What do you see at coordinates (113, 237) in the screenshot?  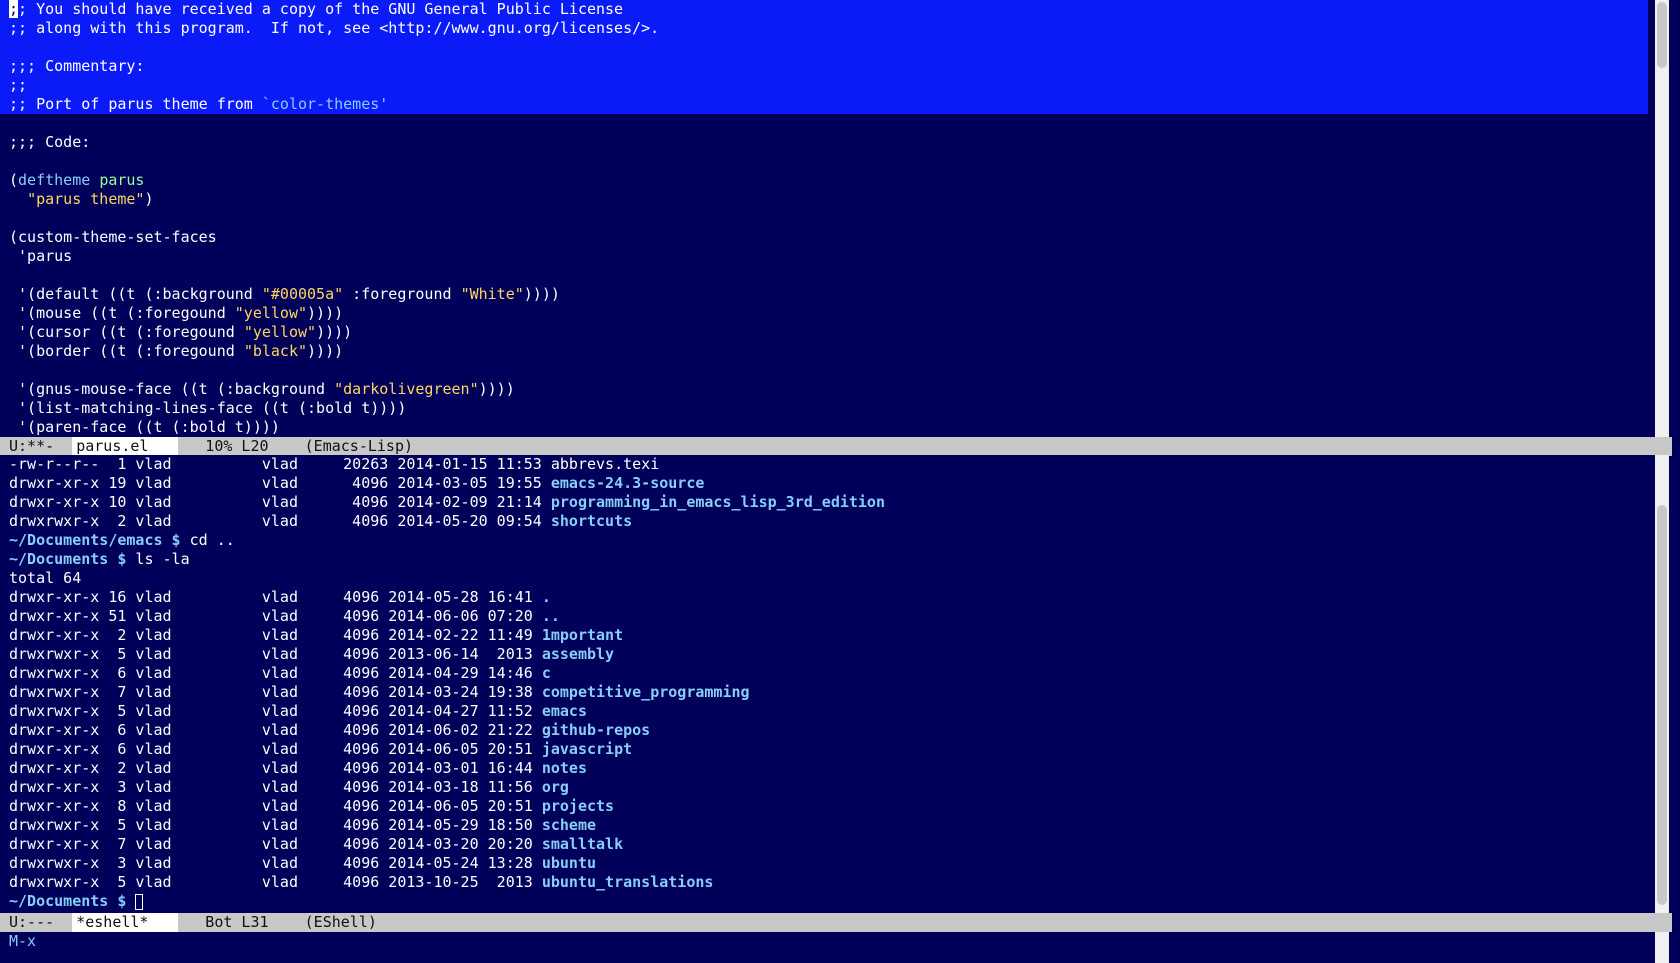 I see `custom-faces-call: (custom-theme-set-faces` at bounding box center [113, 237].